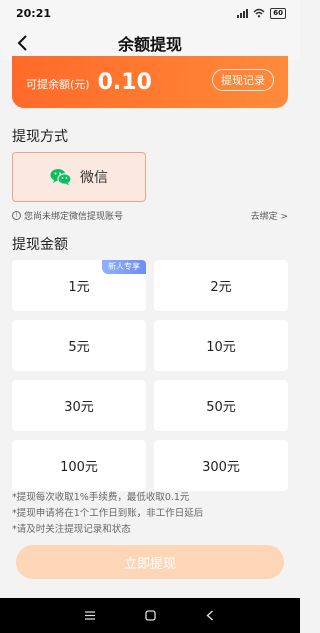  I want to click on amount-option-2: 2元, so click(221, 285).